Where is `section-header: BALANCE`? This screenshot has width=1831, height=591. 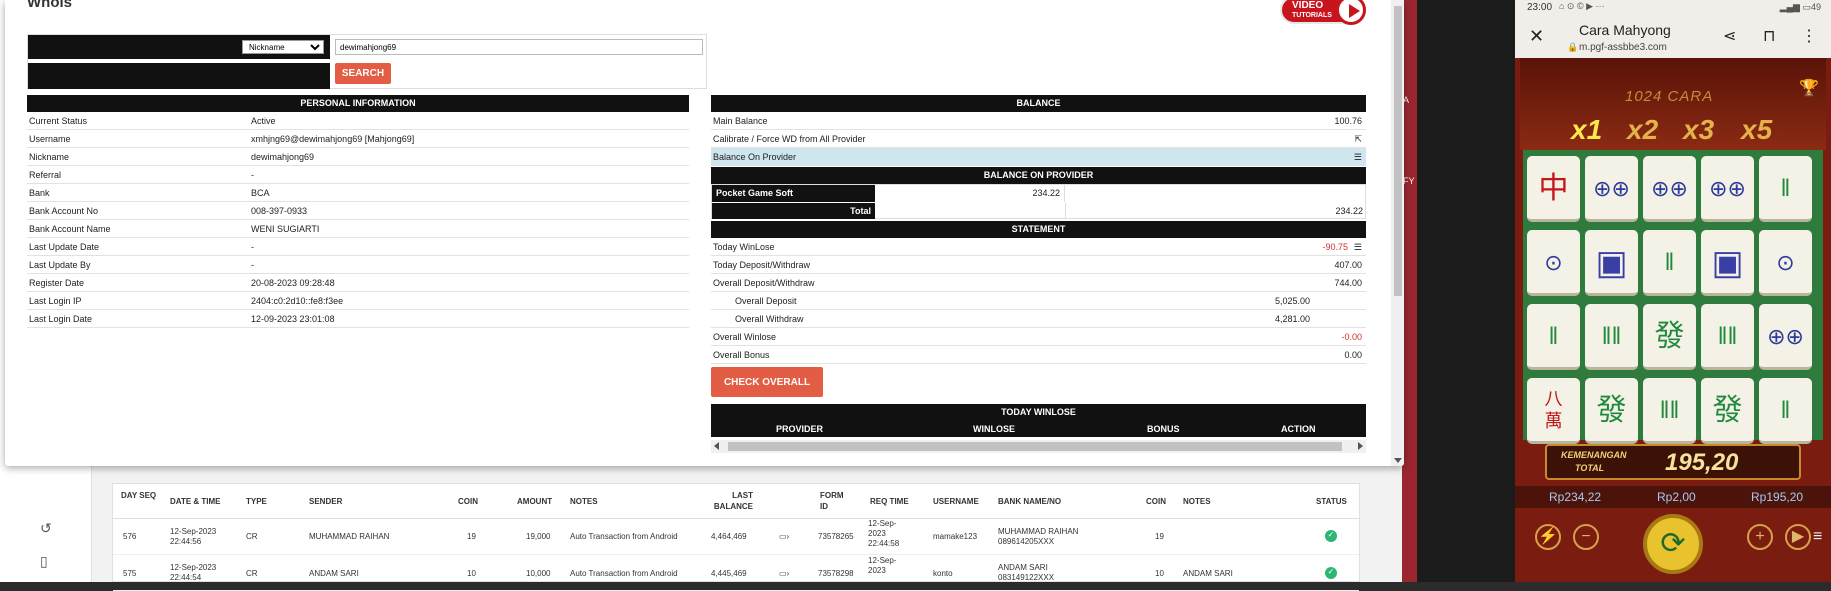 section-header: BALANCE is located at coordinates (1038, 103).